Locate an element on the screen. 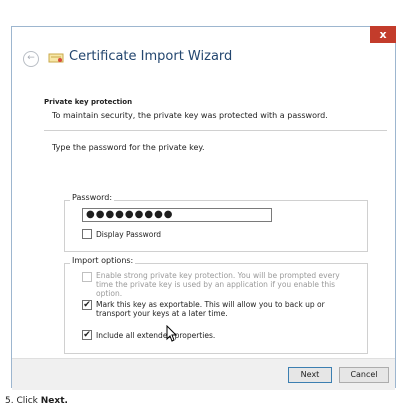 This screenshot has width=417, height=412. close-button: x is located at coordinates (383, 34).